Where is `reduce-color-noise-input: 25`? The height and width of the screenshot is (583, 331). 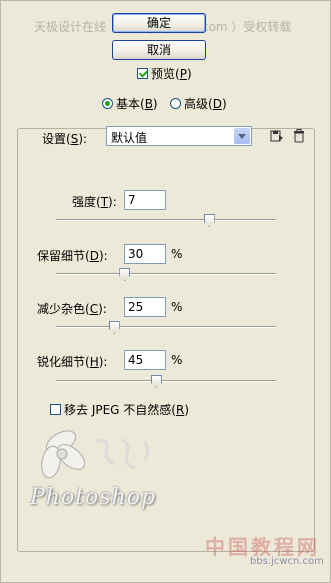 reduce-color-noise-input: 25 is located at coordinates (145, 307).